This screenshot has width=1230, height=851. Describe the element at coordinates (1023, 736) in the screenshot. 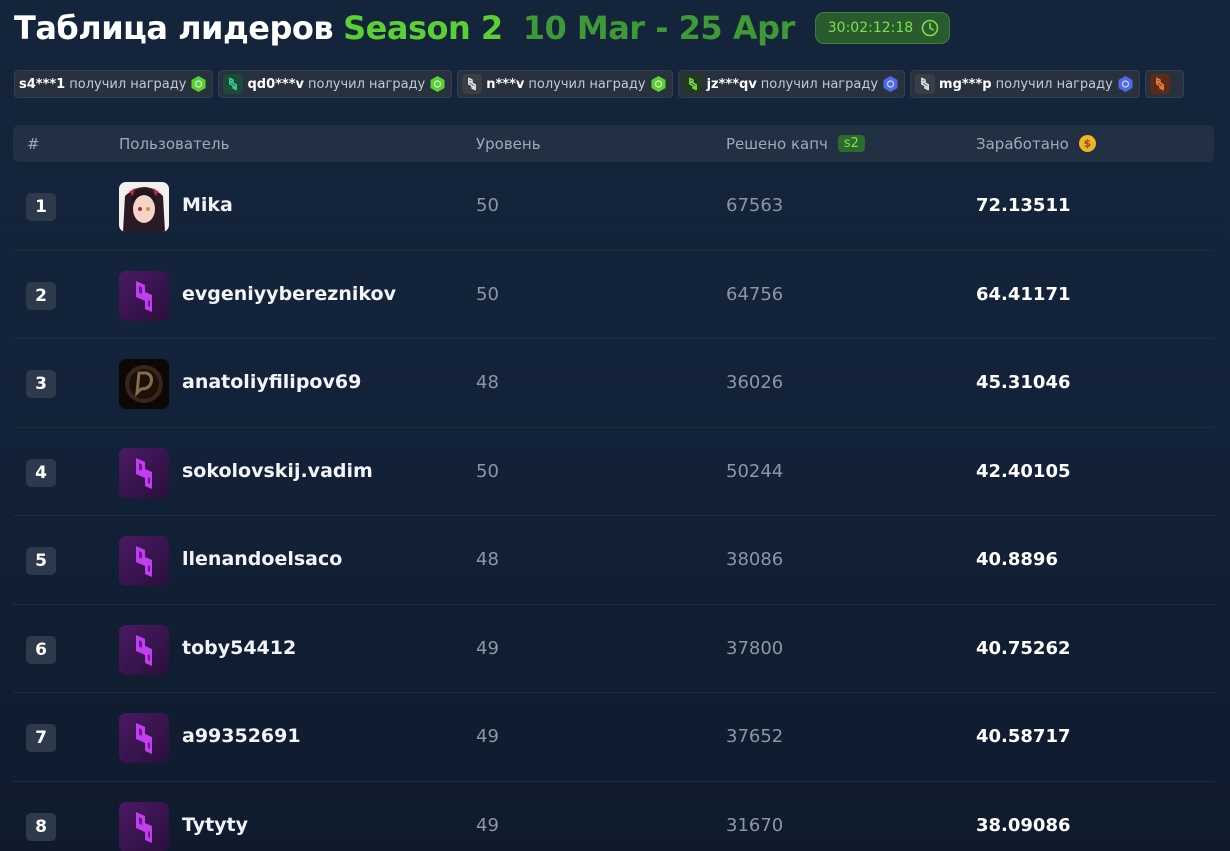

I see `amount-earned: 40.58717` at that location.